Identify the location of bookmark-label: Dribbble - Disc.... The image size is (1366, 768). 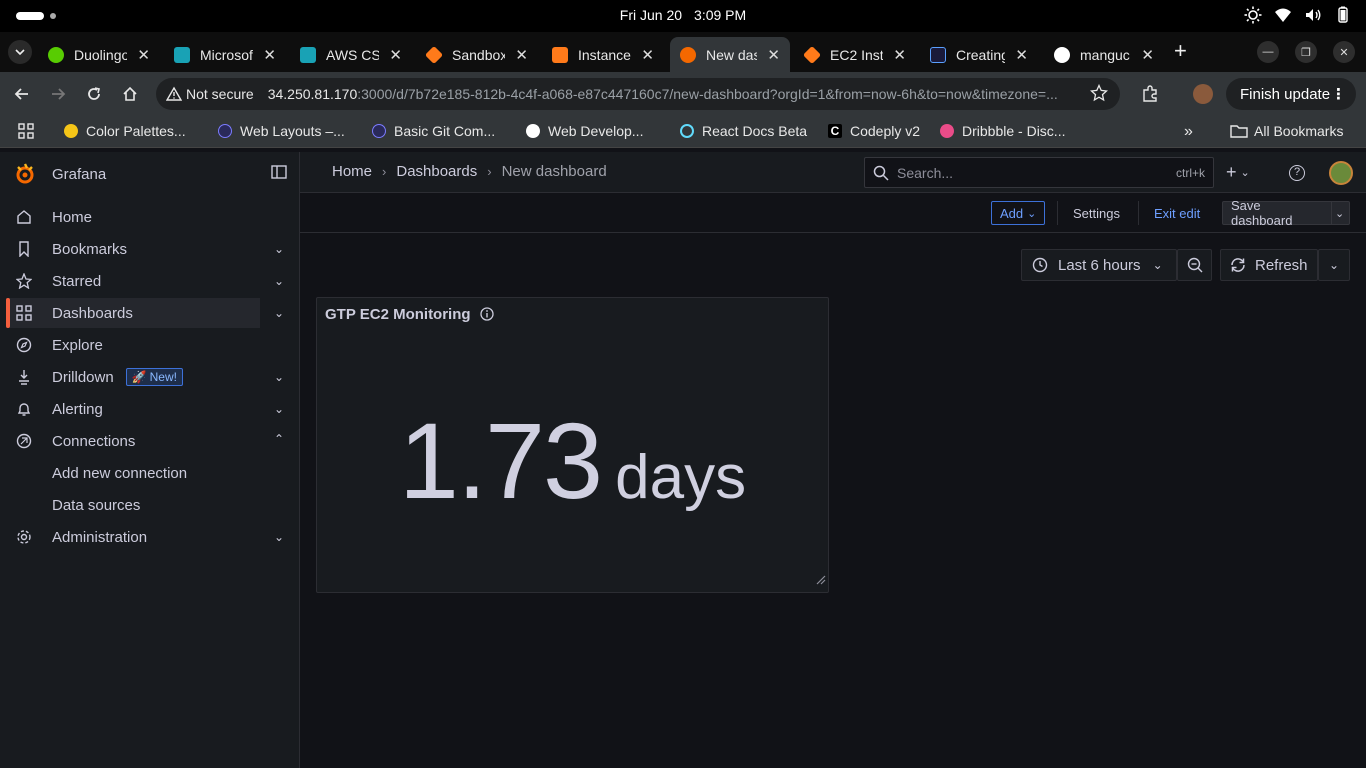
(1014, 131).